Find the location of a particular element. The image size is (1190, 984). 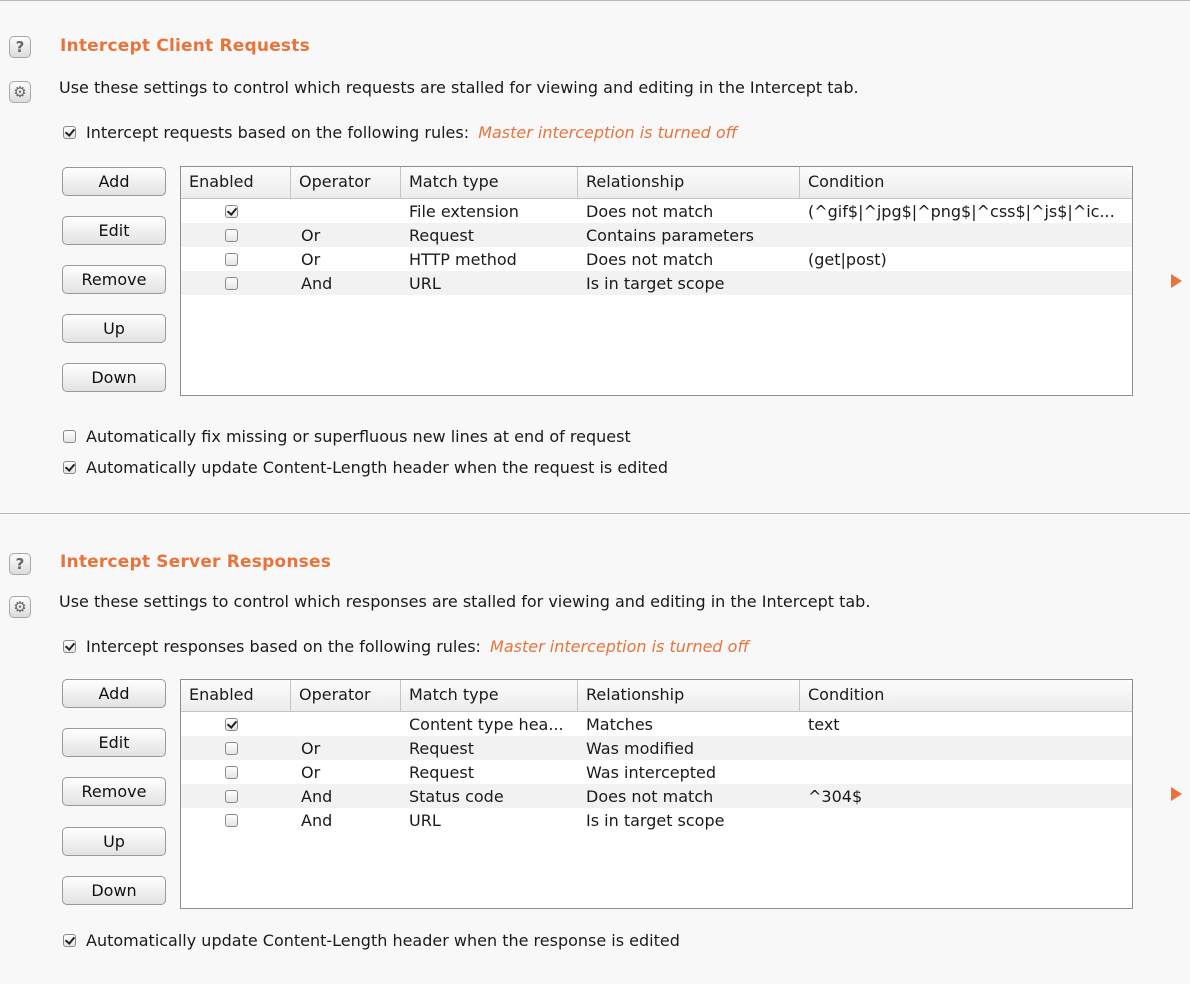

update-content-length-response-checkbox is located at coordinates (69, 940).